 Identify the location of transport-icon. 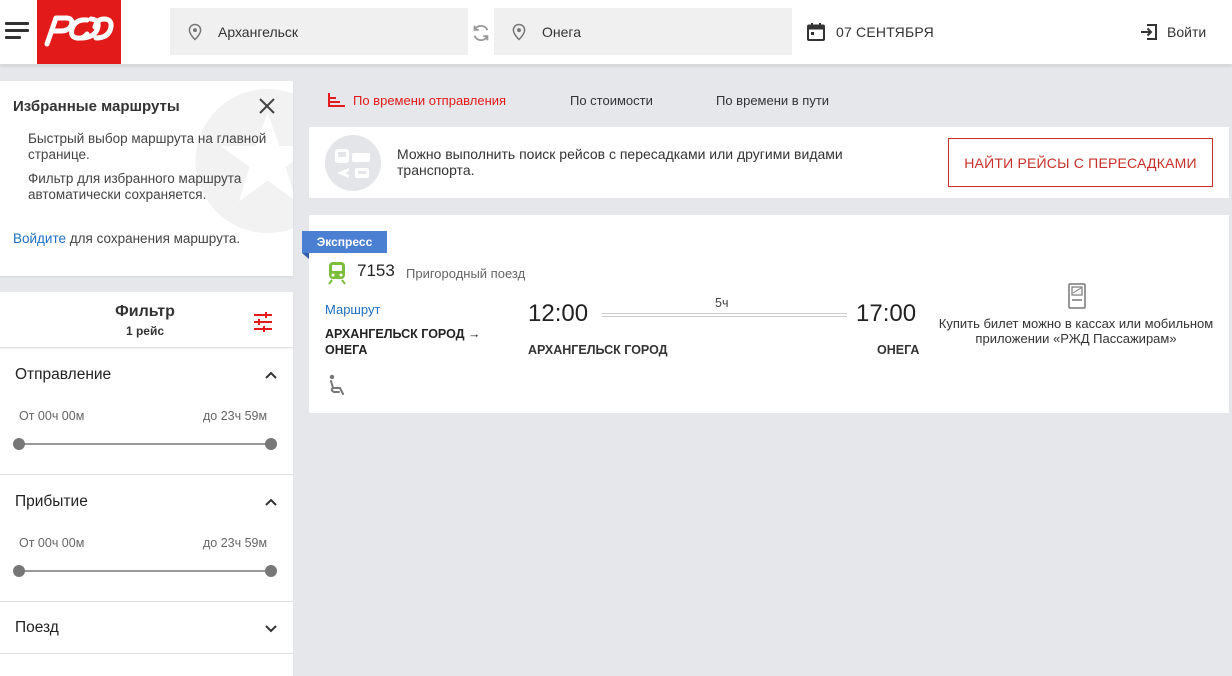
(353, 163).